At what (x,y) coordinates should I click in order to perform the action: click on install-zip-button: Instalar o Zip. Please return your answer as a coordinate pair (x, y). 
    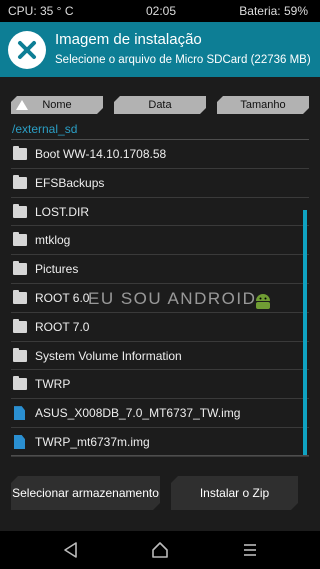
    Looking at the image, I should click on (234, 493).